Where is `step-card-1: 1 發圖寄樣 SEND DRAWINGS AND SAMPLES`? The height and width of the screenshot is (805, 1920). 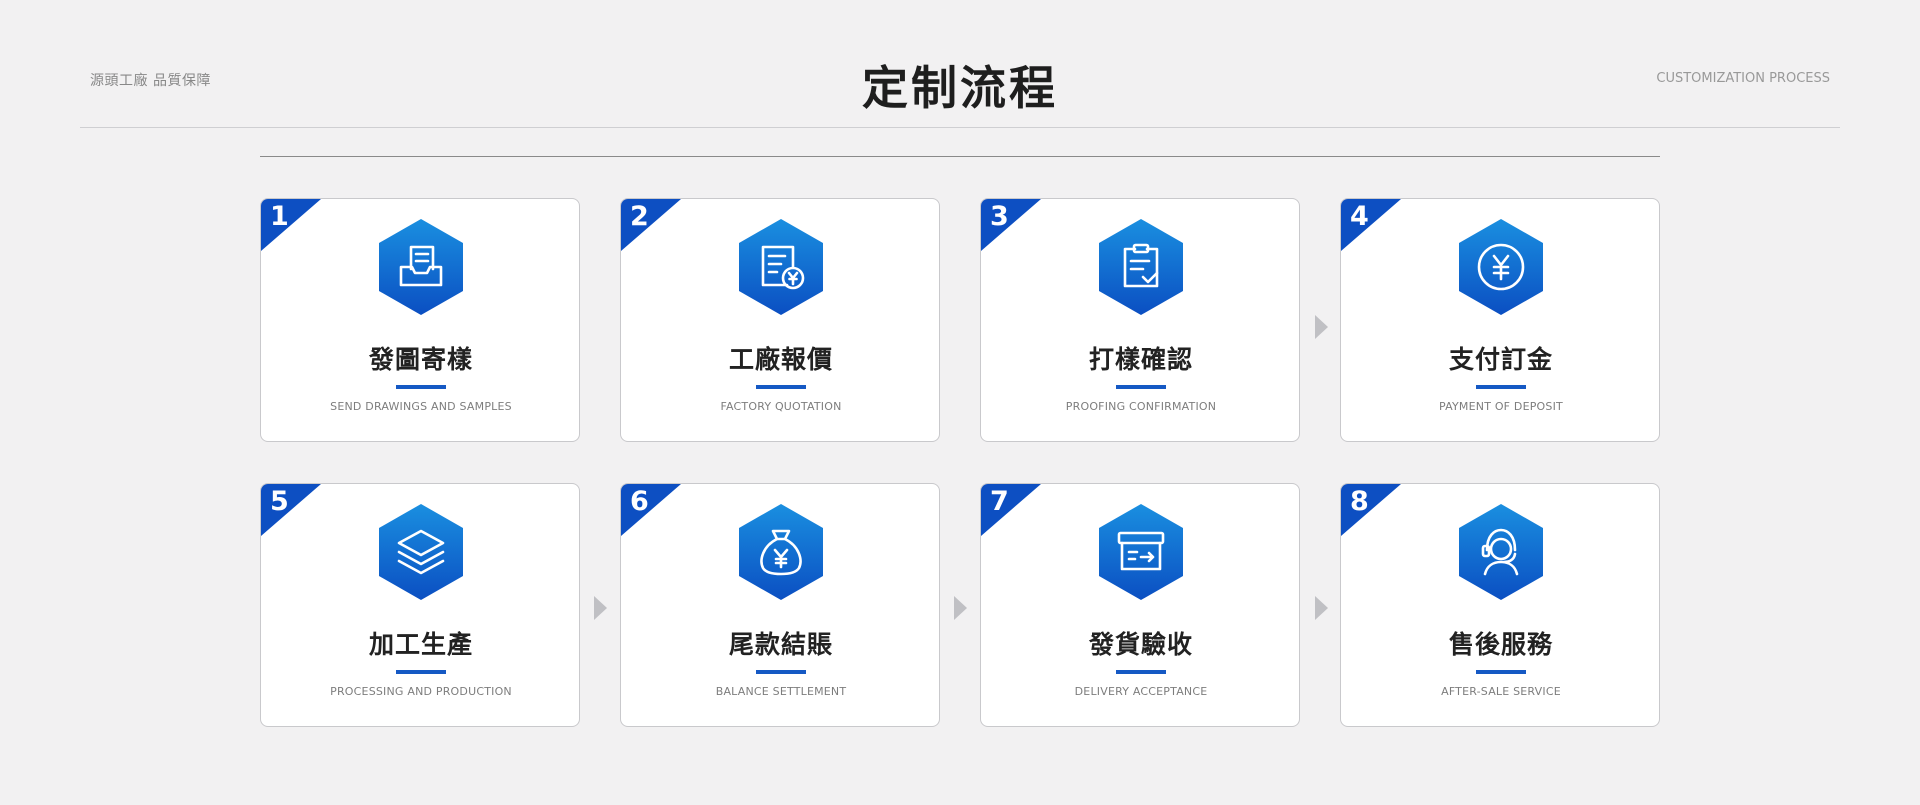
step-card-1: 1 發圖寄樣 SEND DRAWINGS AND SAMPLES is located at coordinates (420, 320).